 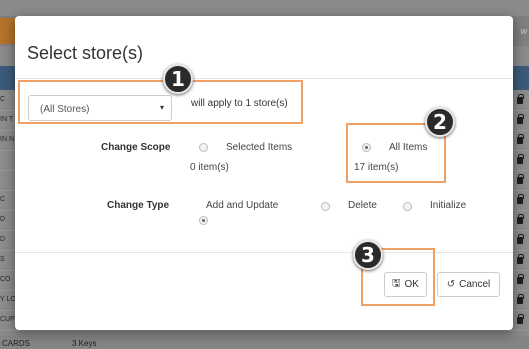 What do you see at coordinates (264, 252) in the screenshot?
I see `footer-divider` at bounding box center [264, 252].